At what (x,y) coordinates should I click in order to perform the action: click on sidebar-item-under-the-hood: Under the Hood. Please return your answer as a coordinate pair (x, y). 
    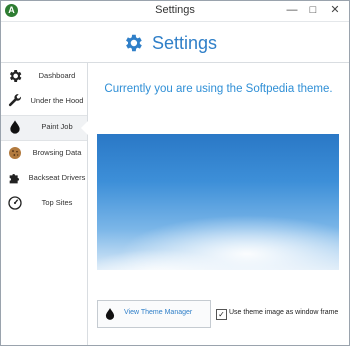
    Looking at the image, I should click on (44, 102).